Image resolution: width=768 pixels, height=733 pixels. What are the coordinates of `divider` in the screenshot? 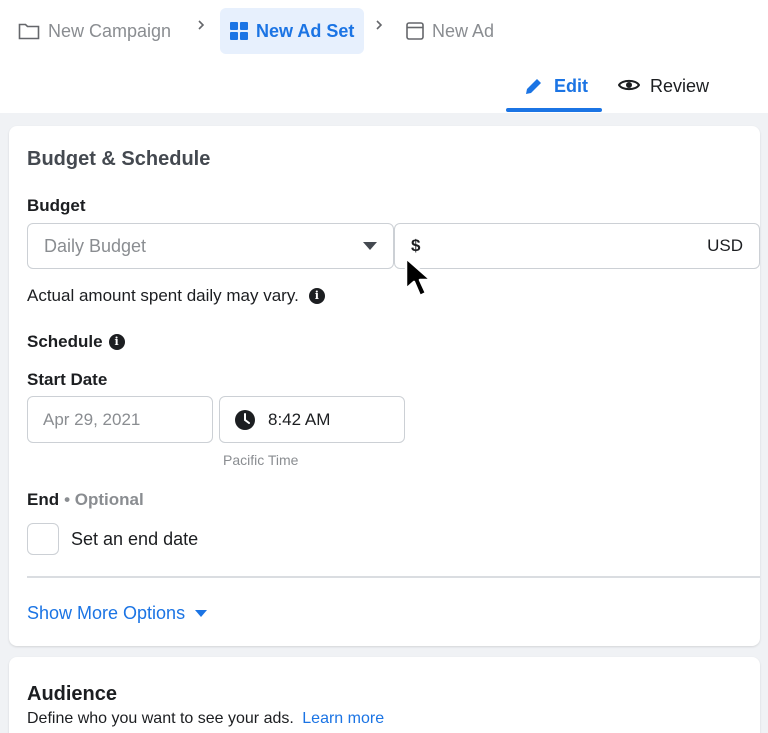 It's located at (393, 577).